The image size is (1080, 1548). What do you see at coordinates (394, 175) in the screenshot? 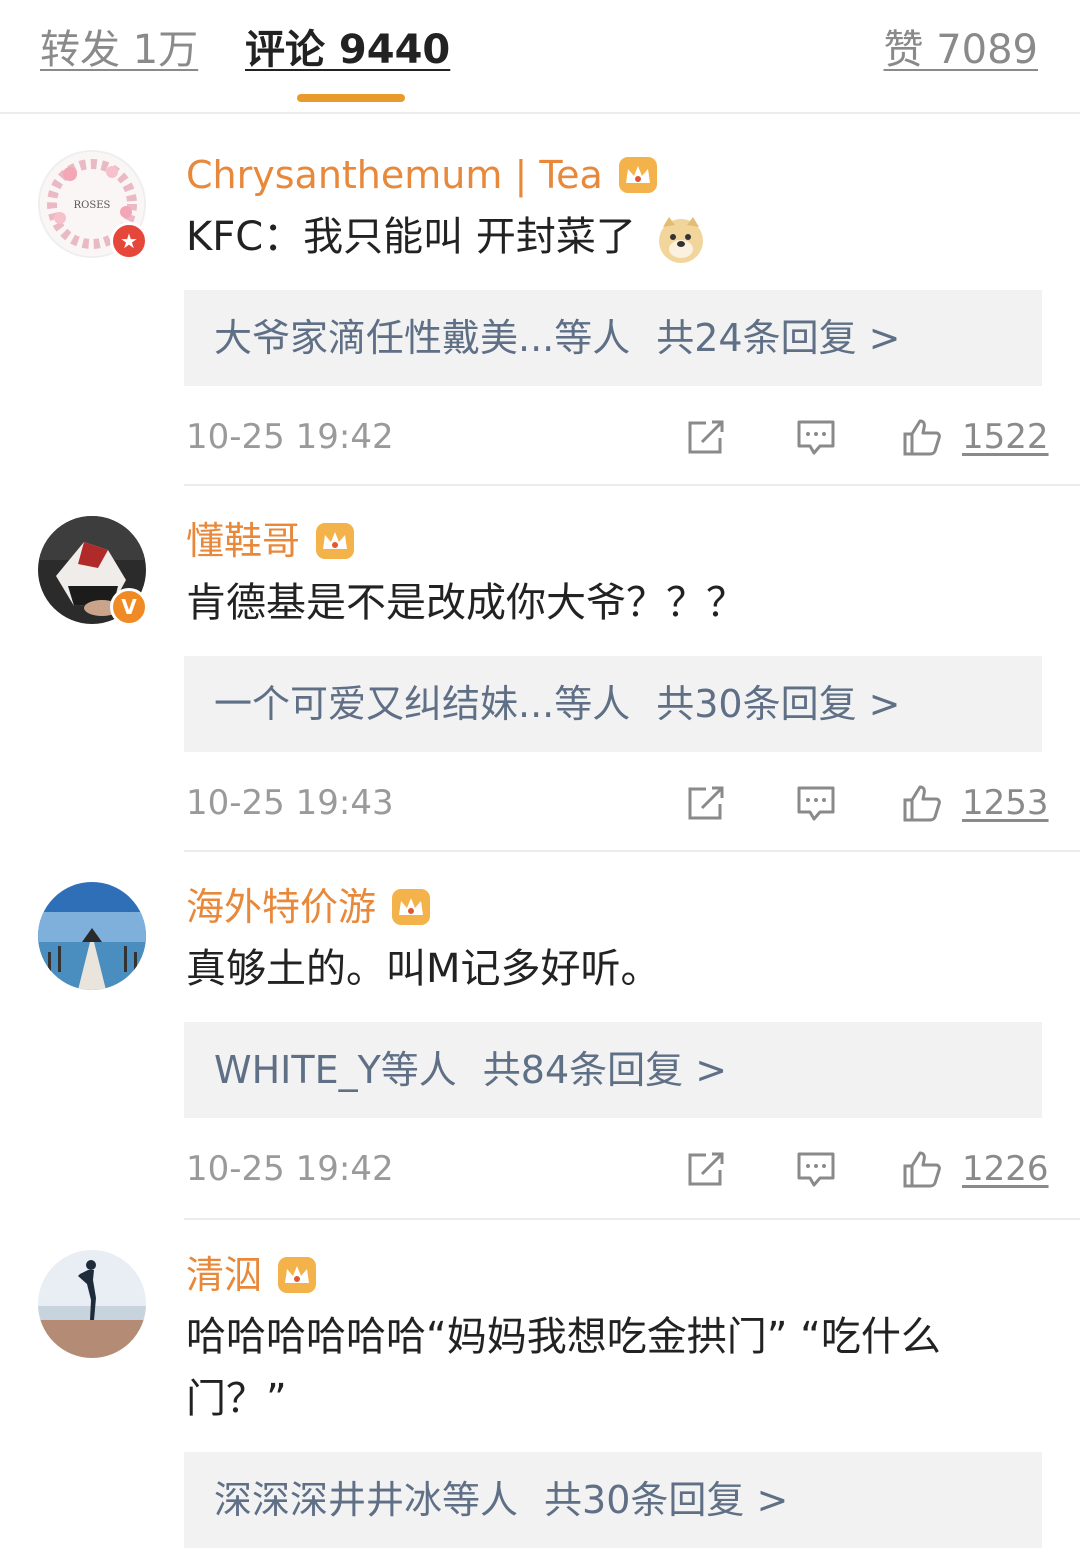
I see `username-text: Chrysanthemum | Tea` at bounding box center [394, 175].